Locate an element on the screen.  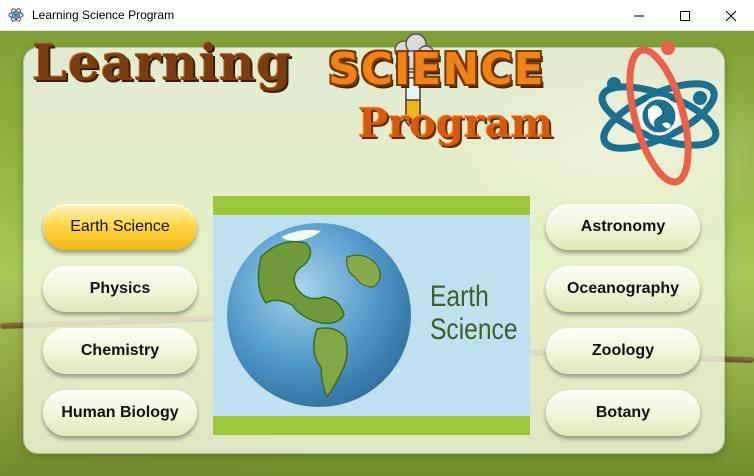
botany-button: Botany is located at coordinates (623, 413).